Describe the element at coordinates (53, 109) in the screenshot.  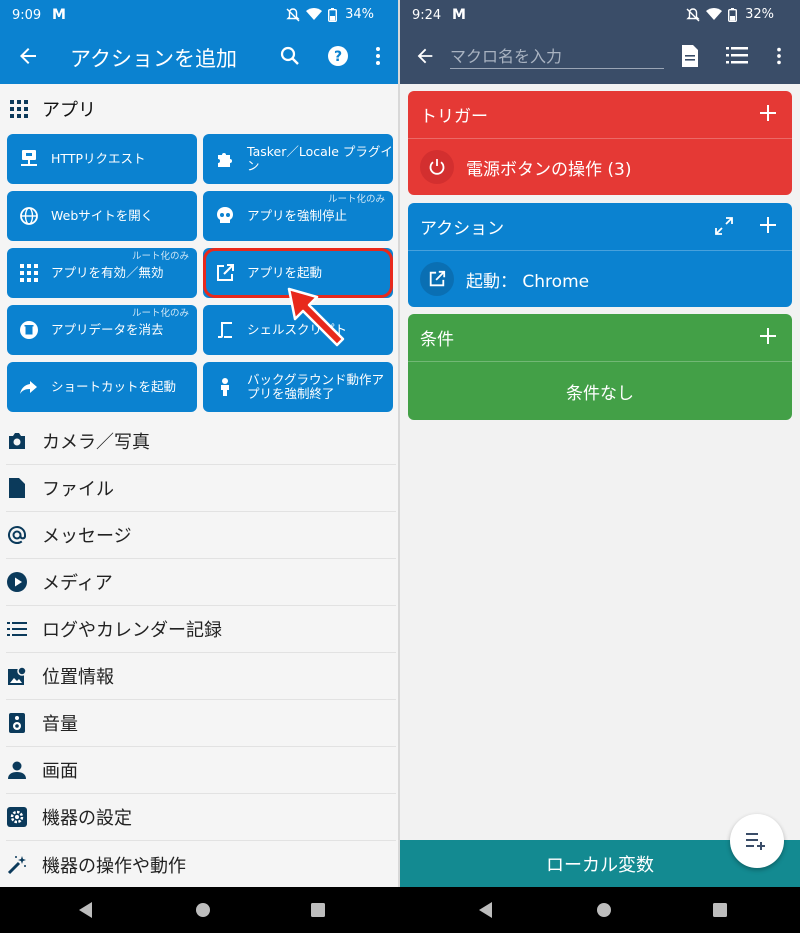
I see `section-header-apps: アプリ` at that location.